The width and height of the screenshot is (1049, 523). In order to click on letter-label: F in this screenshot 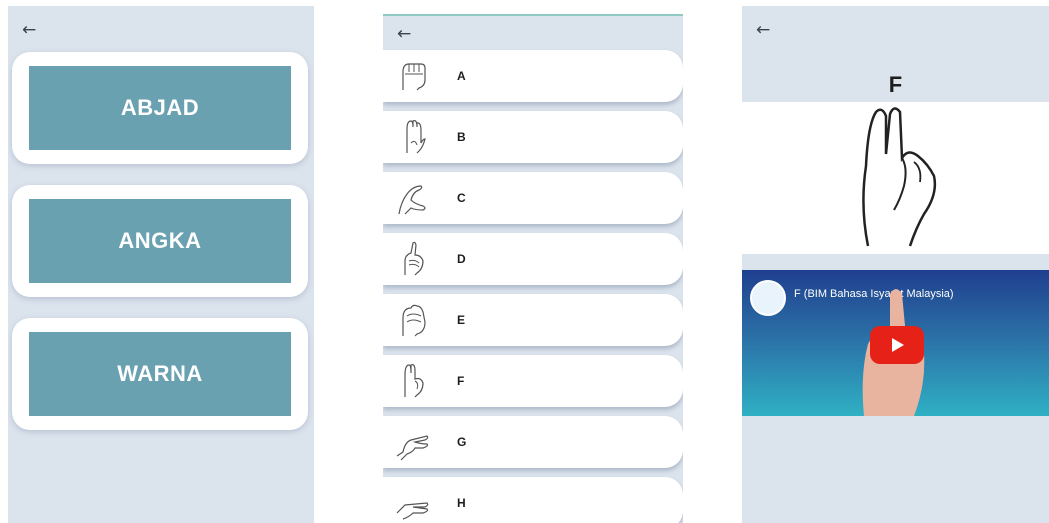, I will do `click(461, 381)`.